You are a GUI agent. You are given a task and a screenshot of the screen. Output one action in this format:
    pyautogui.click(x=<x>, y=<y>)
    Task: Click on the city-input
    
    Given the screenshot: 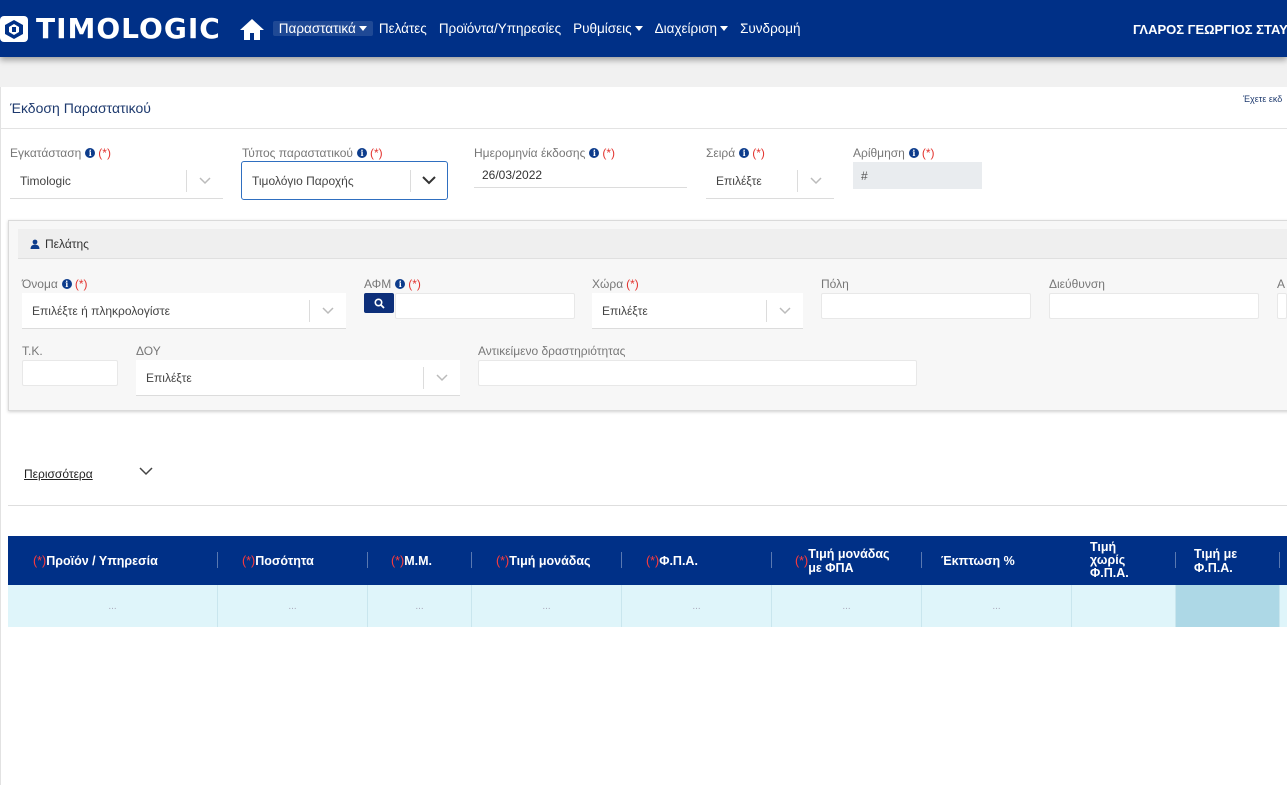 What is the action you would take?
    pyautogui.click(x=926, y=306)
    